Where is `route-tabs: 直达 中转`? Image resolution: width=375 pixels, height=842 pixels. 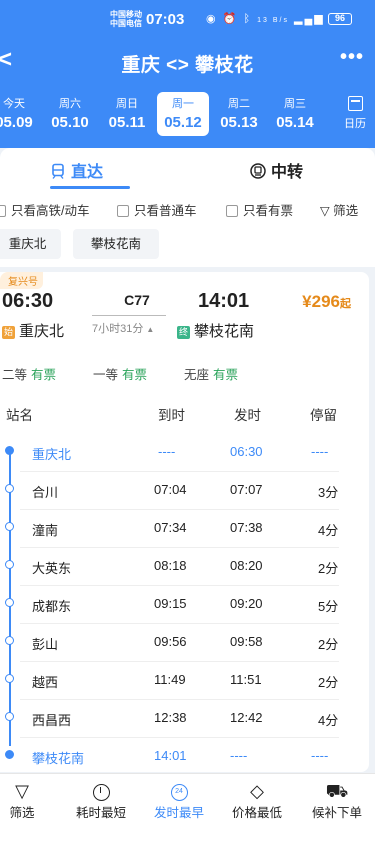
route-tabs: 直达 中转 is located at coordinates (187, 169).